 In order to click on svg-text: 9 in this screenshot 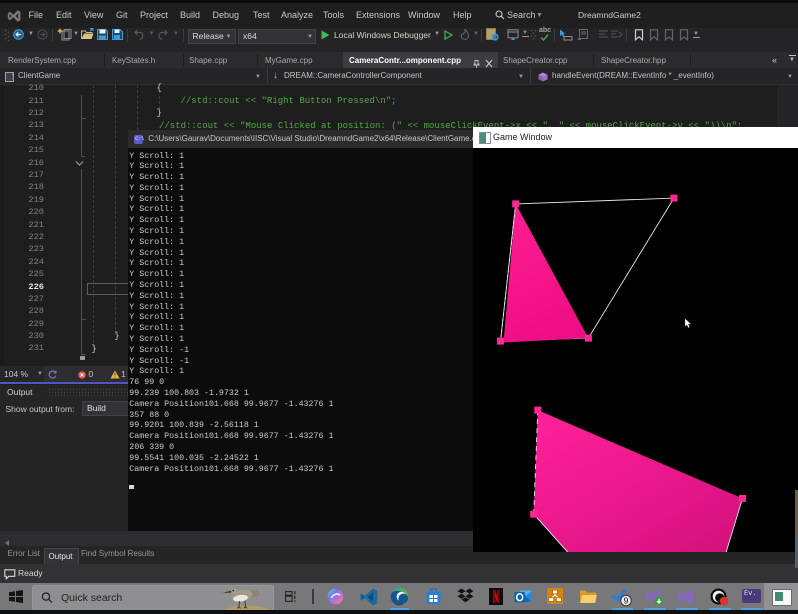, I will do `click(626, 601)`.